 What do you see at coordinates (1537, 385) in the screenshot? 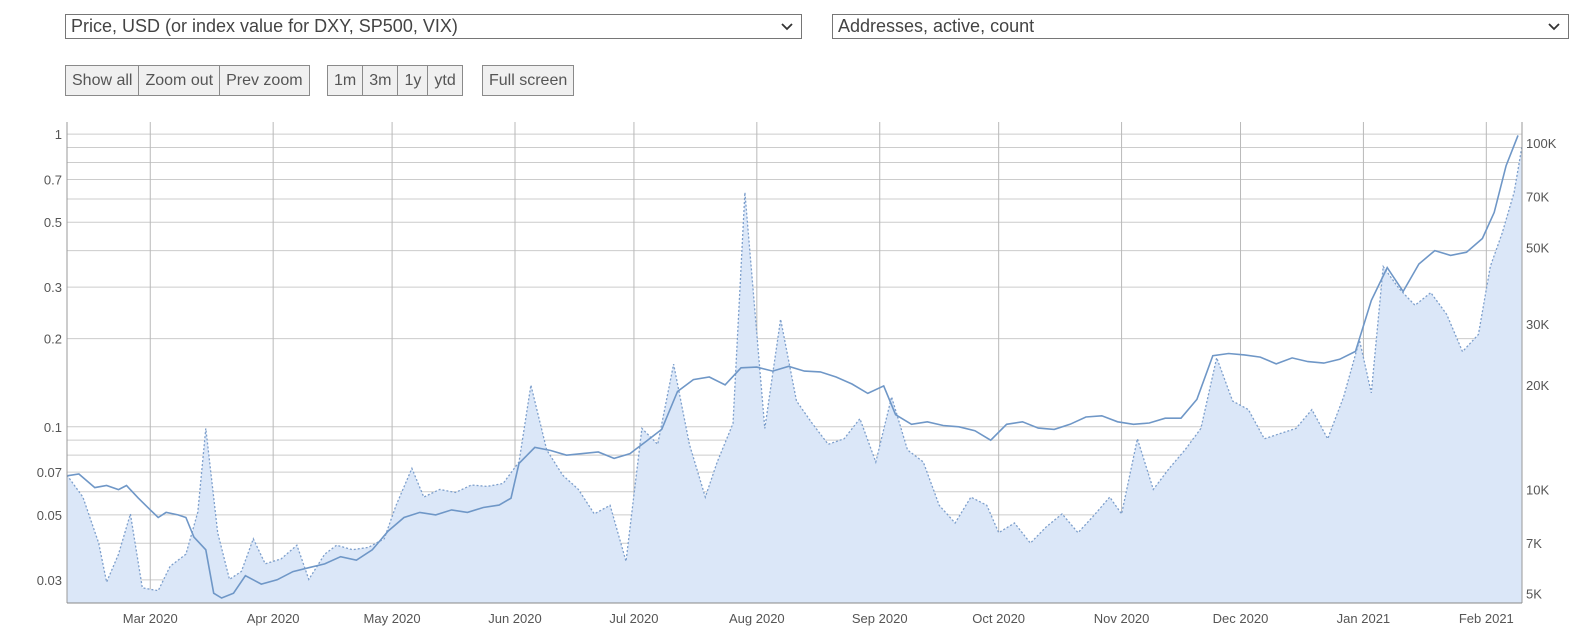
I see `right-tick-label: 20K` at bounding box center [1537, 385].